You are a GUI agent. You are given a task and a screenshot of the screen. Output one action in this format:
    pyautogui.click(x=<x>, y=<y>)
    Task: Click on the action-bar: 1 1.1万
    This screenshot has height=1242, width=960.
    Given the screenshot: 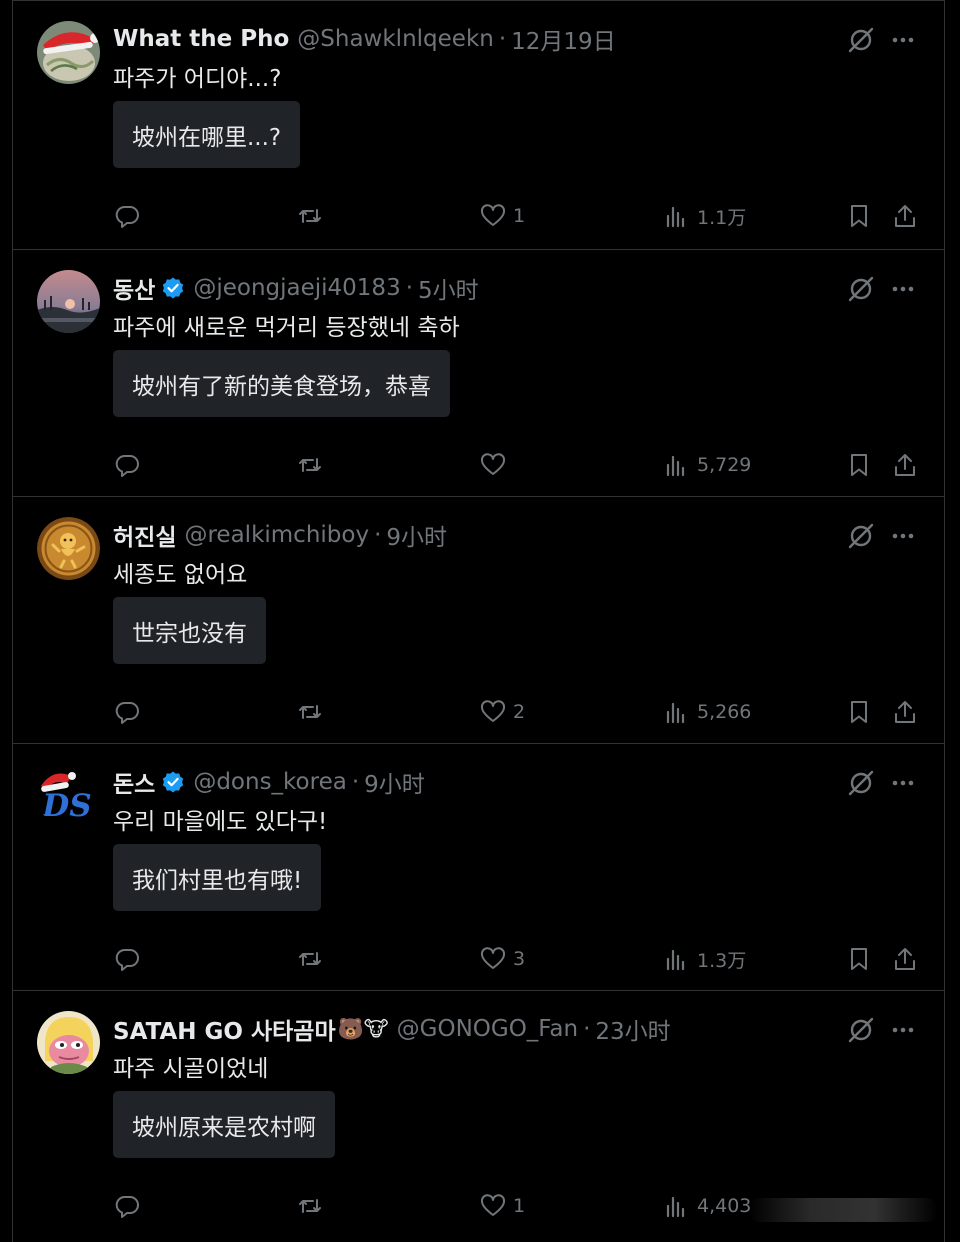 What is the action you would take?
    pyautogui.click(x=478, y=216)
    